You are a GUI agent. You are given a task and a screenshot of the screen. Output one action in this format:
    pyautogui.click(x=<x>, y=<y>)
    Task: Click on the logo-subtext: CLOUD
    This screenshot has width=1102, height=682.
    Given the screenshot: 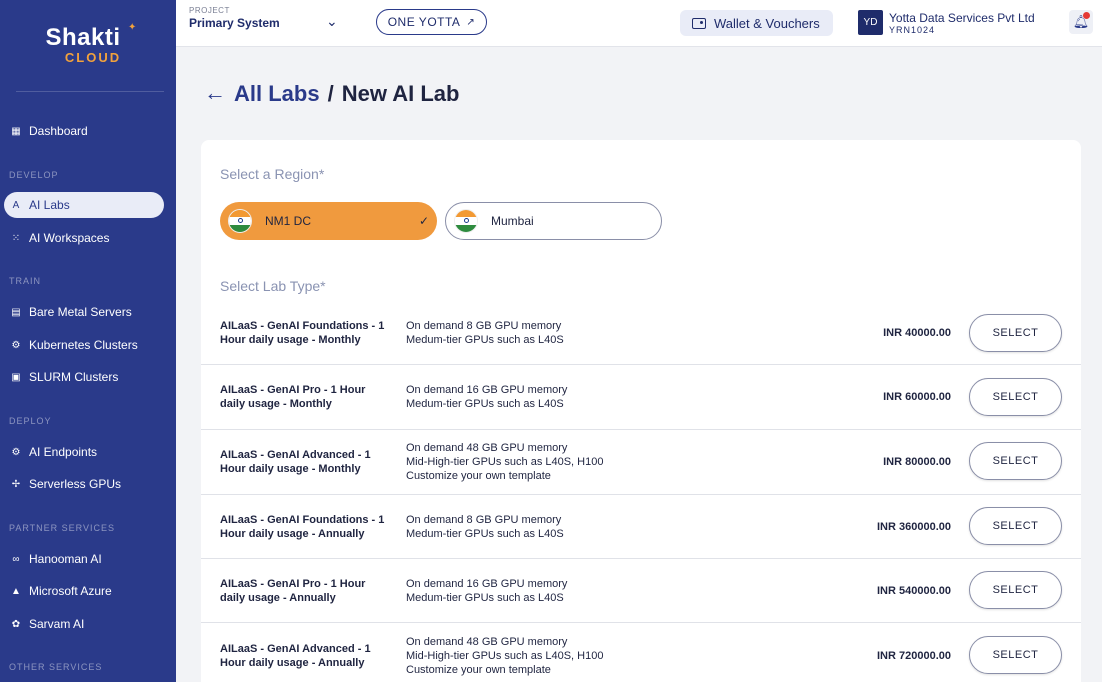 What is the action you would take?
    pyautogui.click(x=93, y=57)
    